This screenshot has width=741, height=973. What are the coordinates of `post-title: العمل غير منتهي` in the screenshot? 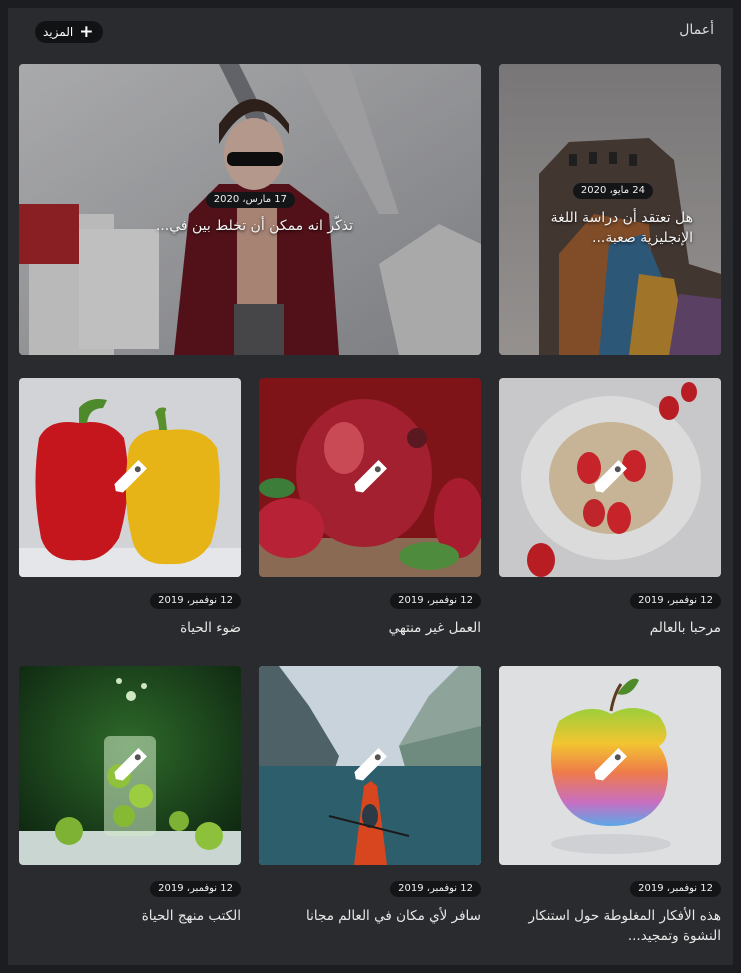 It's located at (370, 628).